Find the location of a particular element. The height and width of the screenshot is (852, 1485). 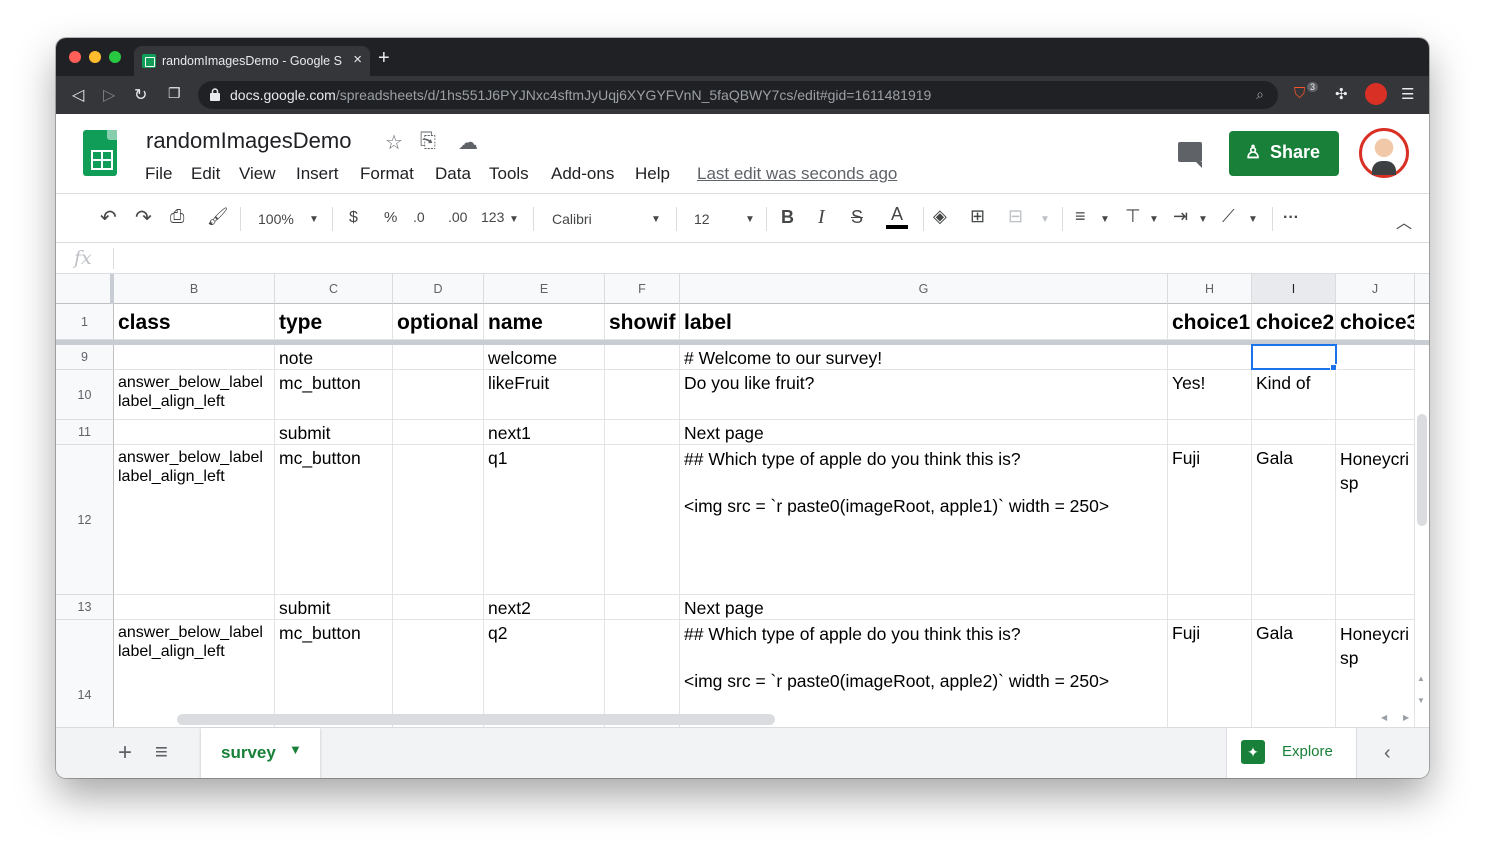

last-edit-link: Last edit was seconds ago is located at coordinates (797, 174).